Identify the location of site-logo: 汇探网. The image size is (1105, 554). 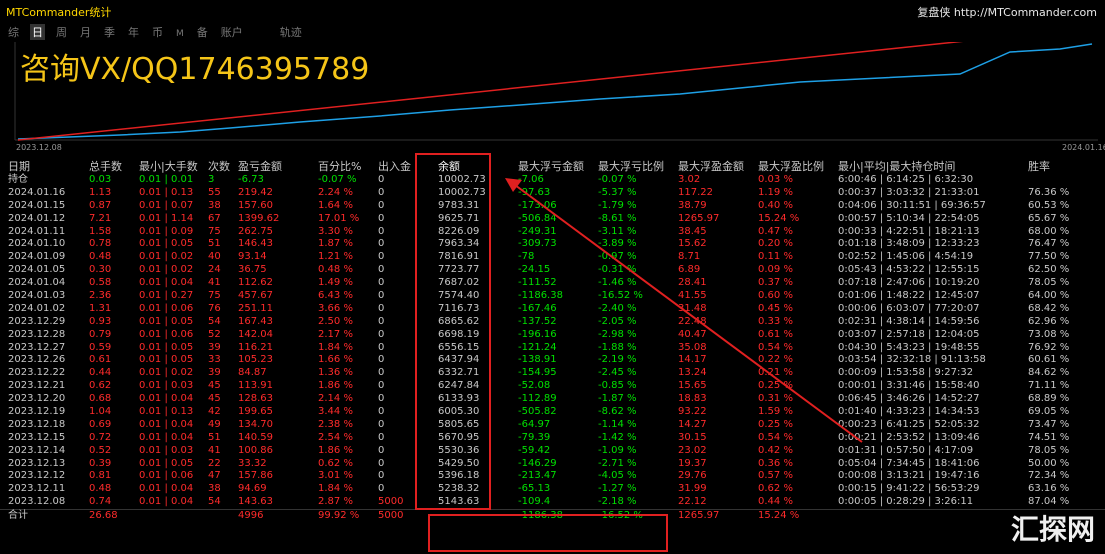
(1052, 529).